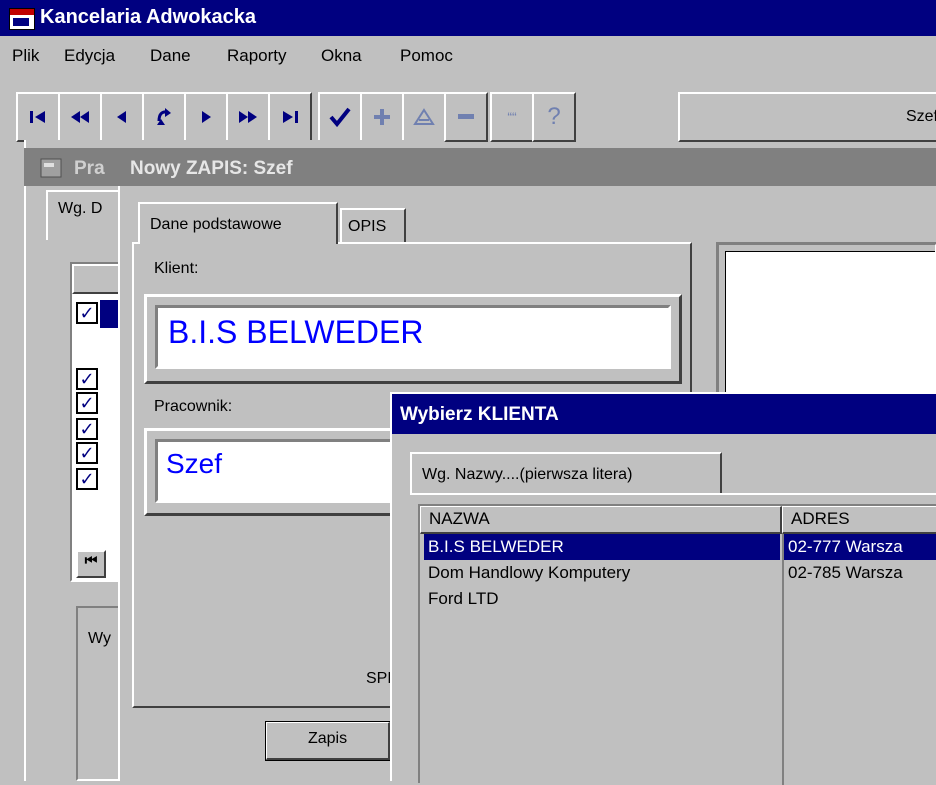  What do you see at coordinates (920, 116) in the screenshot?
I see `current-user-label: Szef` at bounding box center [920, 116].